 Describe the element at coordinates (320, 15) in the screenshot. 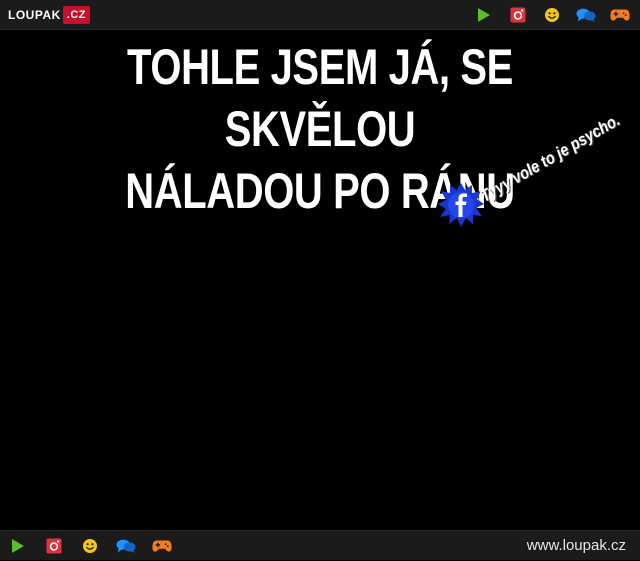

I see `top-bar: LOUPAK .CZ` at that location.